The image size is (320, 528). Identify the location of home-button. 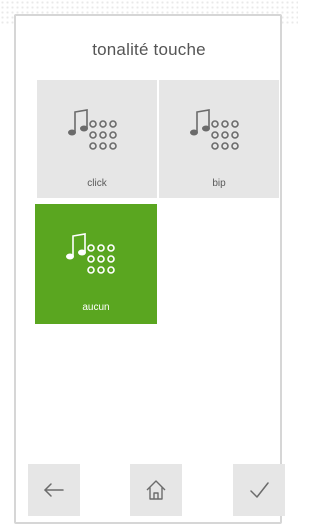
(156, 490).